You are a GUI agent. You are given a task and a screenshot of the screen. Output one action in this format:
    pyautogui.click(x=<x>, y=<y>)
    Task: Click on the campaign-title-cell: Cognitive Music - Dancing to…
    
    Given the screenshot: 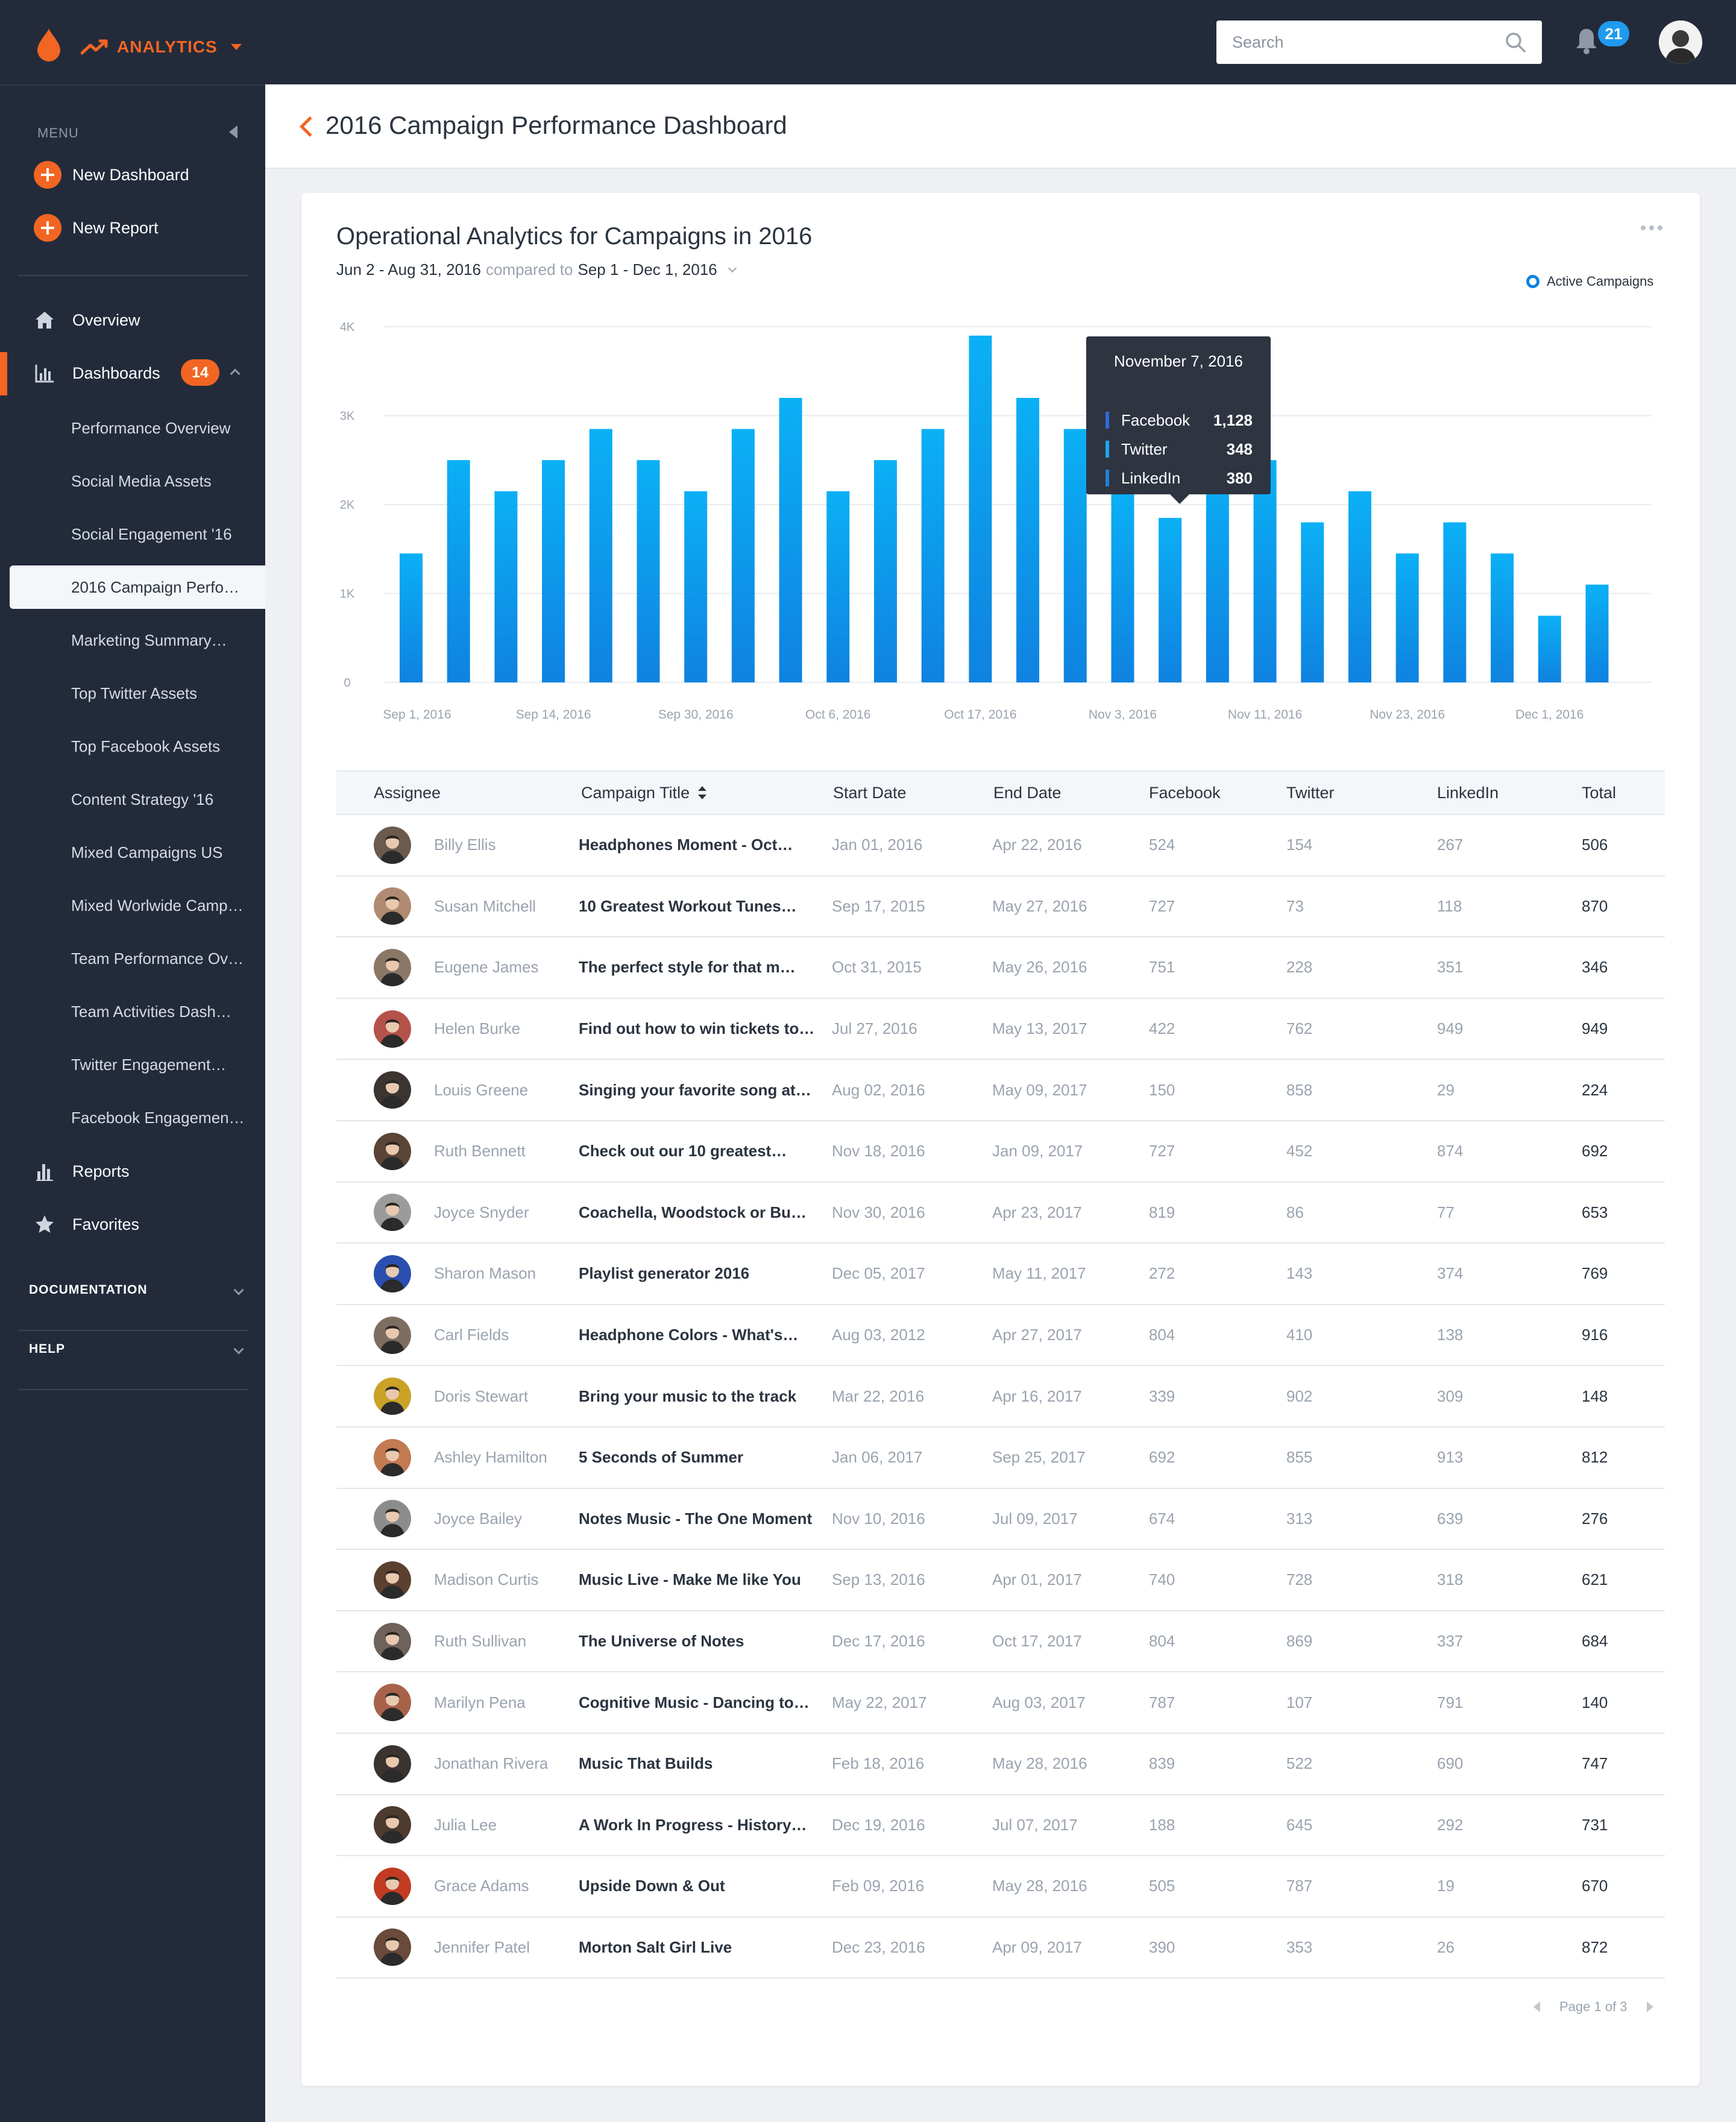 What is the action you would take?
    pyautogui.click(x=699, y=1702)
    